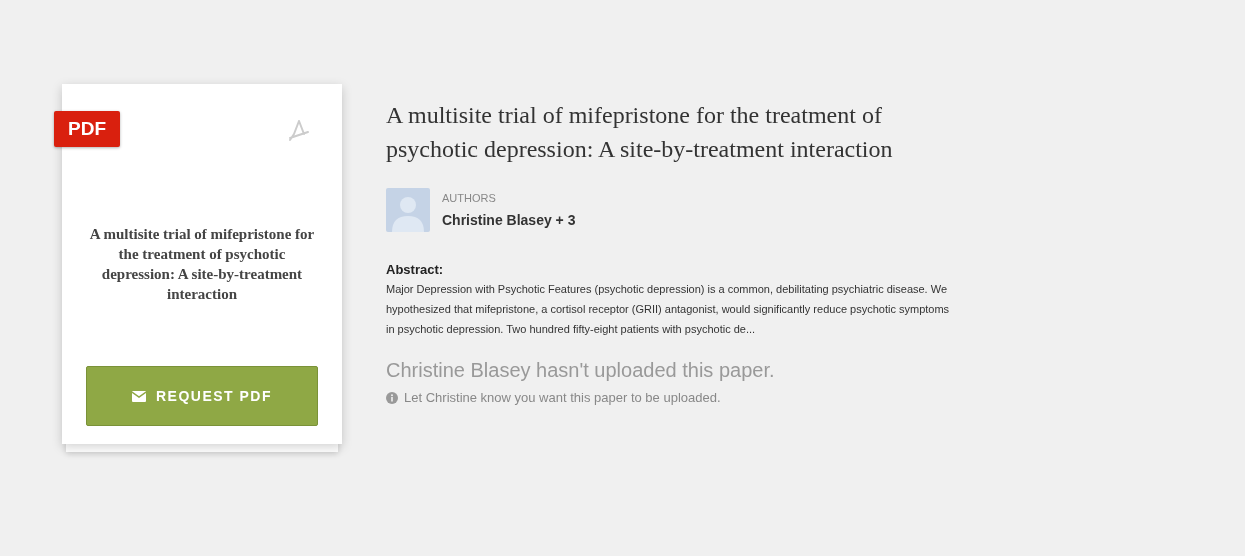  What do you see at coordinates (138, 396) in the screenshot?
I see `envelope-icon` at bounding box center [138, 396].